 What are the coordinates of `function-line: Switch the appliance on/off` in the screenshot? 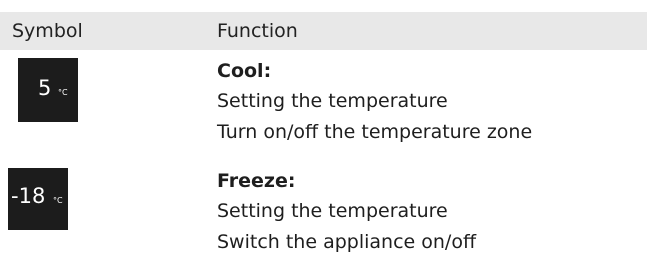 It's located at (347, 242).